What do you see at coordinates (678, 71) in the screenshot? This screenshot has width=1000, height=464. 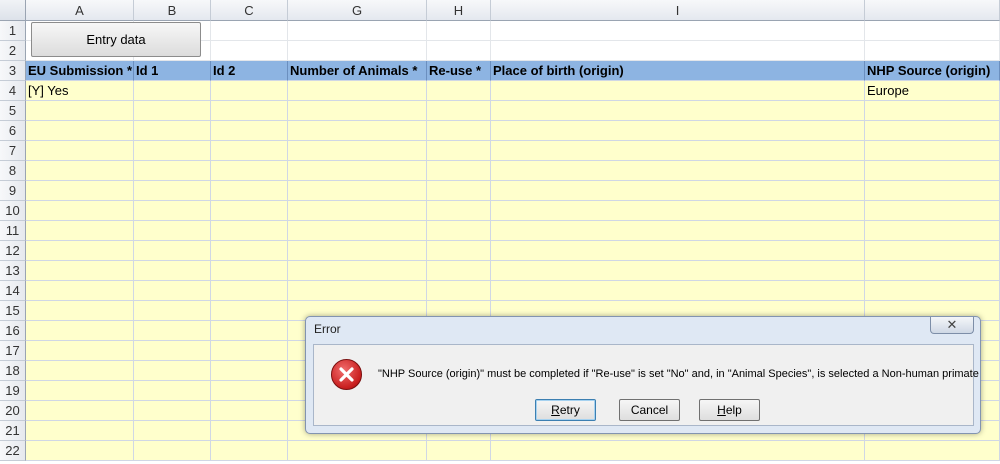 I see `header-cell: Place of birth (origin)` at bounding box center [678, 71].